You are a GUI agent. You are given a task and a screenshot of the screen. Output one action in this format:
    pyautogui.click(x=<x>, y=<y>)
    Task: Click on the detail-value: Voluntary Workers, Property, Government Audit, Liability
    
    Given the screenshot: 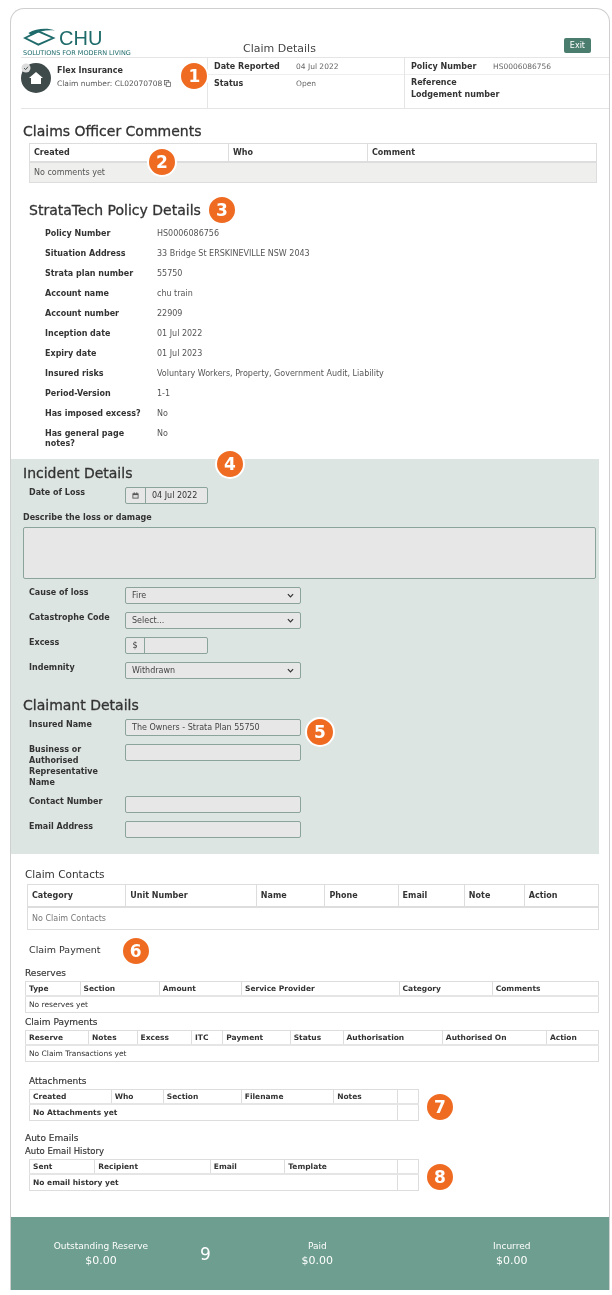 What is the action you would take?
    pyautogui.click(x=271, y=374)
    